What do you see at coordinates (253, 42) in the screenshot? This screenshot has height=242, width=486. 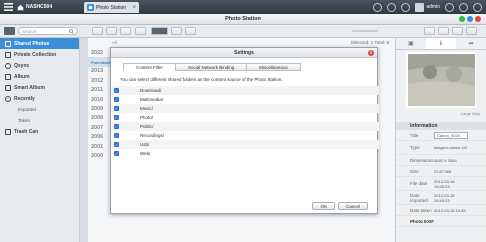 I see `content-header: All Selected: 1 Total: 6` at bounding box center [253, 42].